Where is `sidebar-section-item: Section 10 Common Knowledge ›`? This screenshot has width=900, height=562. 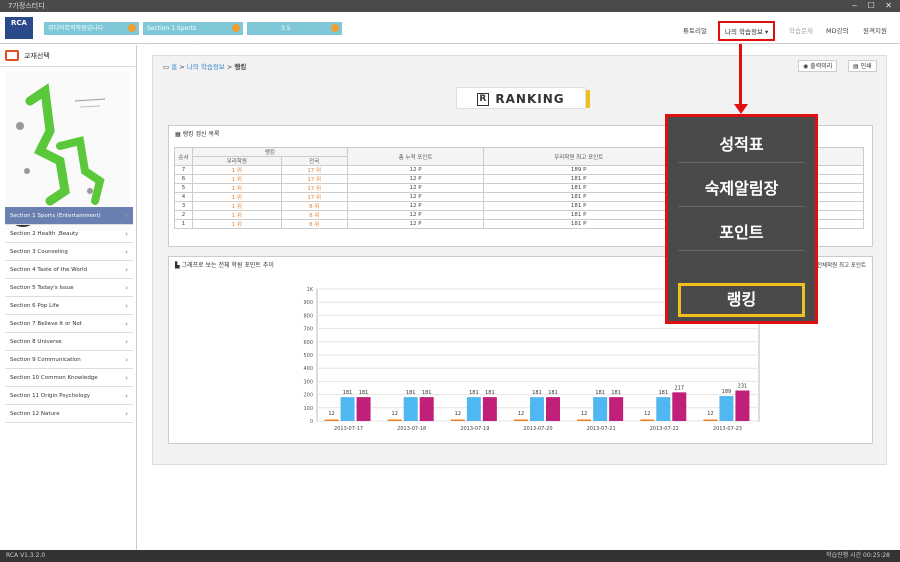 sidebar-section-item: Section 10 Common Knowledge › is located at coordinates (69, 378).